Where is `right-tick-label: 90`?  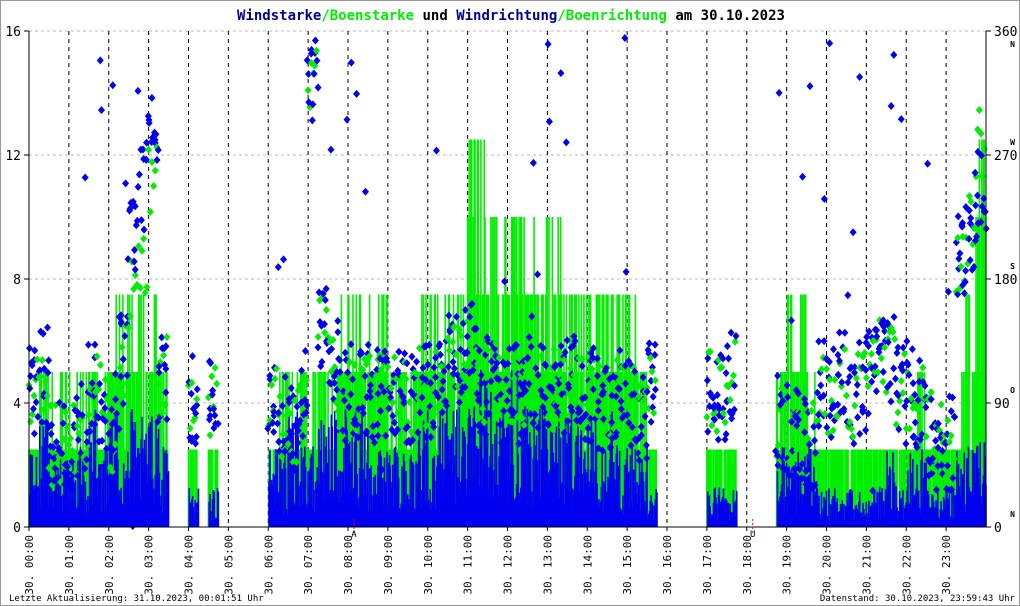
right-tick-label: 90 is located at coordinates (1002, 404).